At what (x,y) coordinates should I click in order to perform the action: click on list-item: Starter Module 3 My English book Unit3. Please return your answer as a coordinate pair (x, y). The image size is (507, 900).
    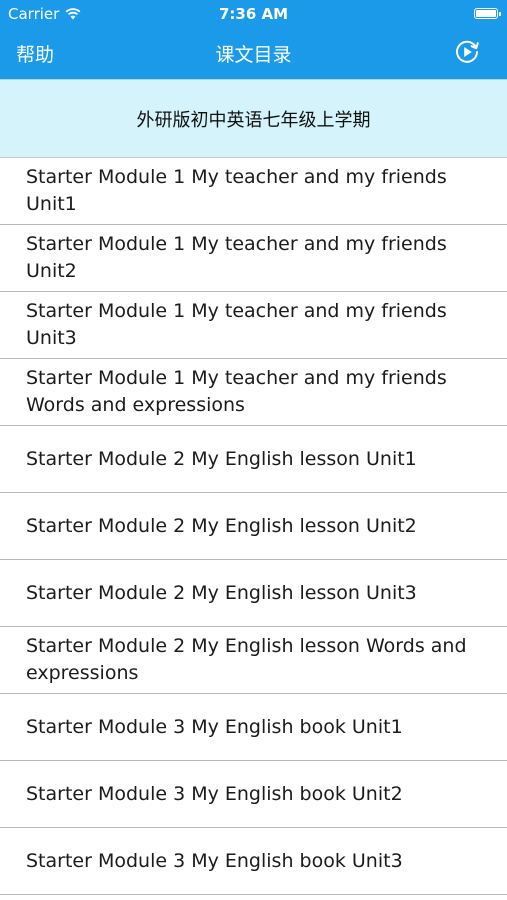
    Looking at the image, I should click on (253, 861).